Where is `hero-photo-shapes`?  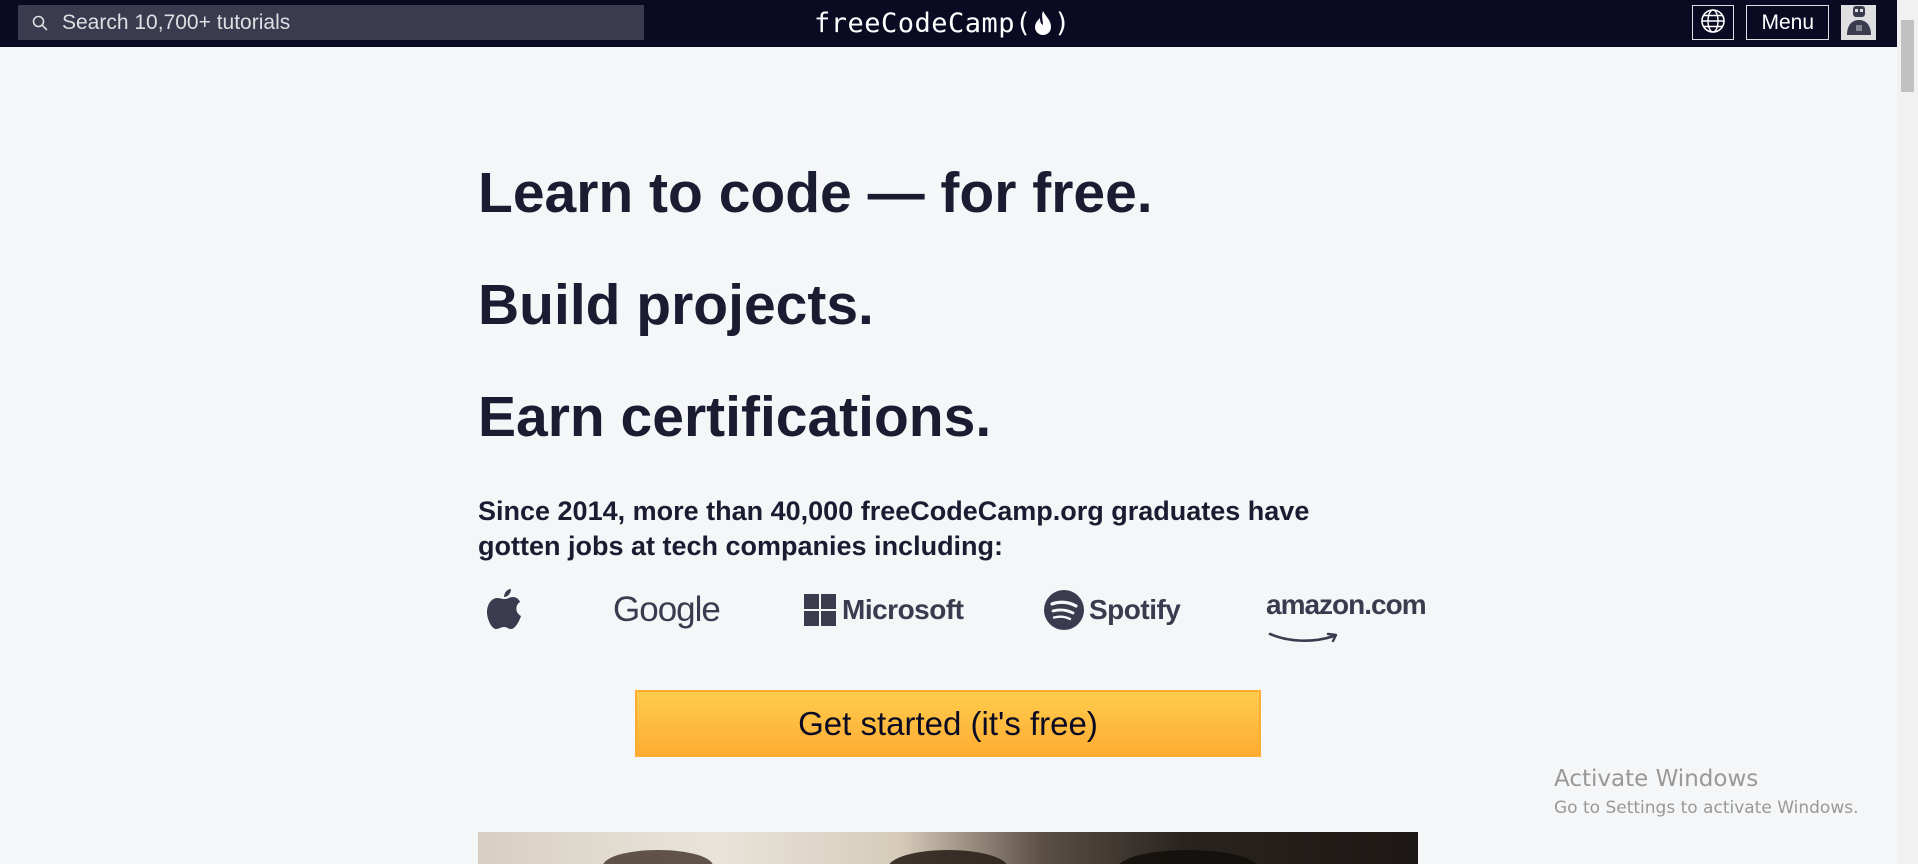 hero-photo-shapes is located at coordinates (930, 857).